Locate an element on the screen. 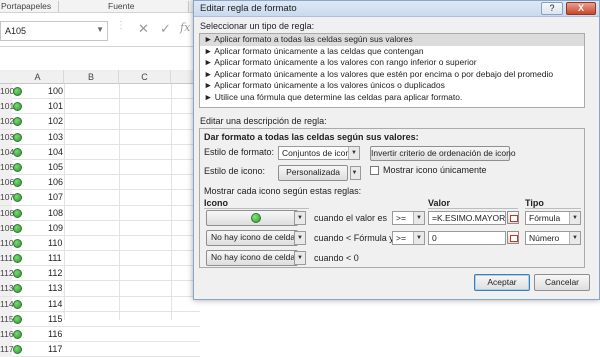  sheet-row: 117 117 is located at coordinates (100, 349).